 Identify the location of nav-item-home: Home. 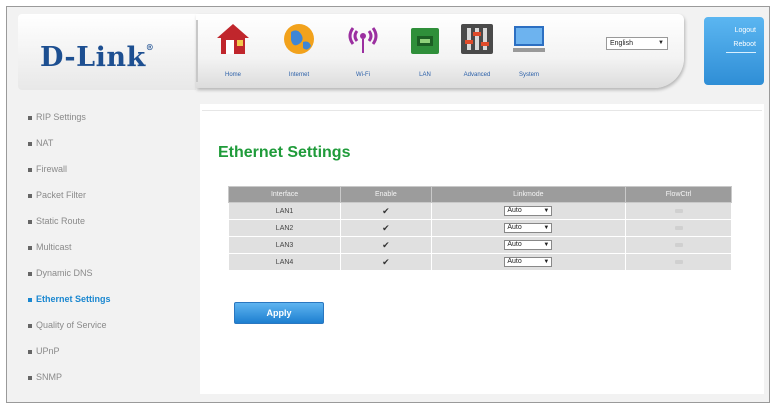
(233, 53).